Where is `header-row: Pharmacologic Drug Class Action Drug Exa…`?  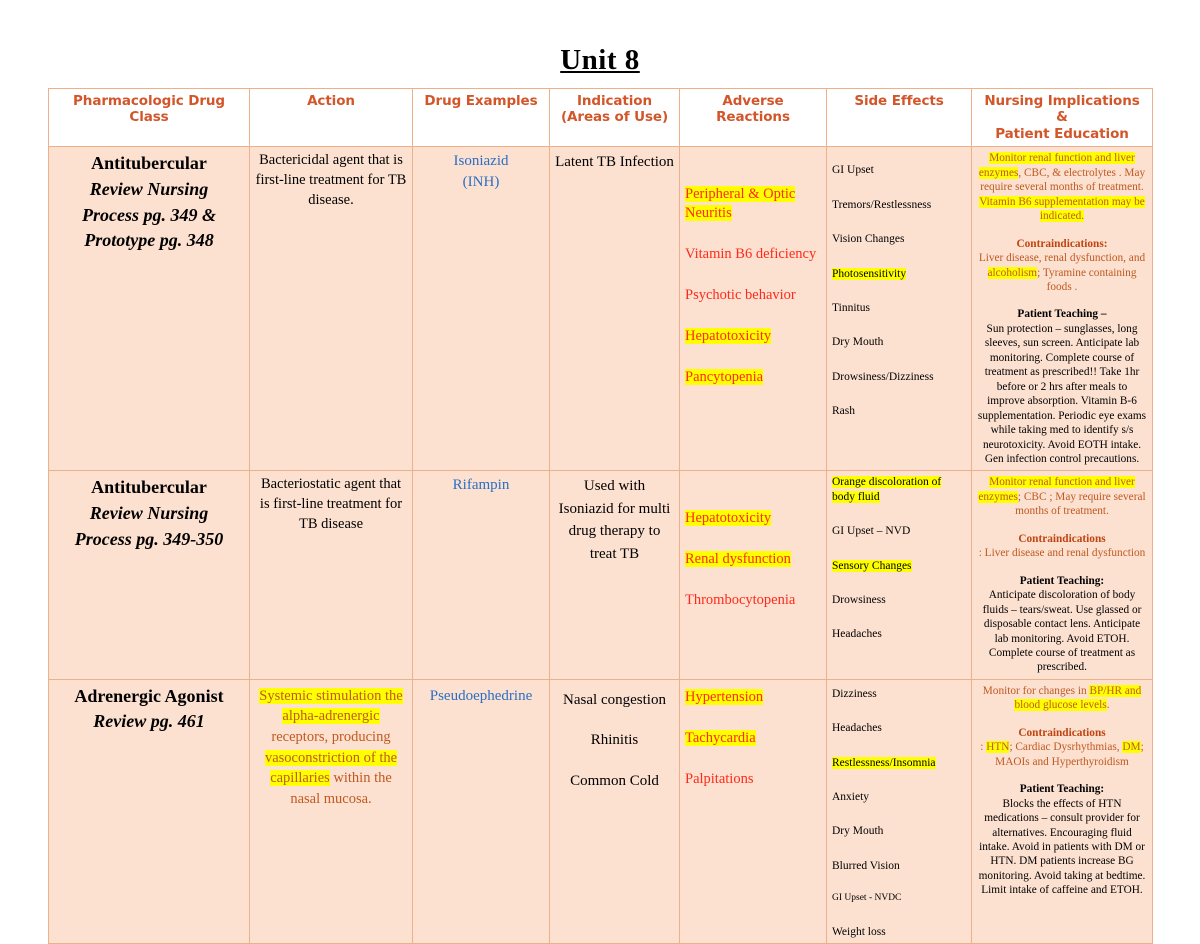
header-row: Pharmacologic Drug Class Action Drug Exa… is located at coordinates (600, 117).